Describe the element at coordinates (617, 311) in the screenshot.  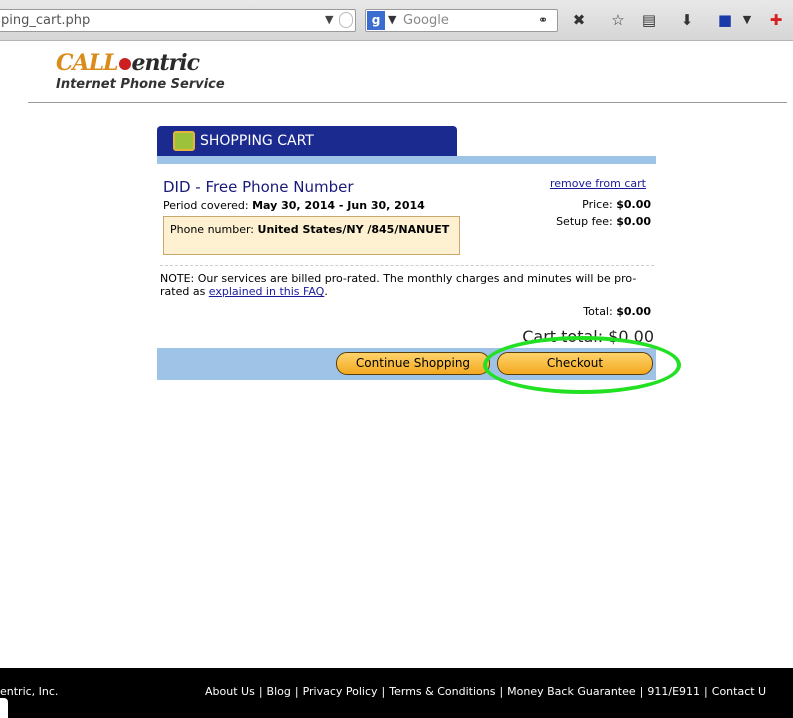
I see `total-line: Total: $0.00` at that location.